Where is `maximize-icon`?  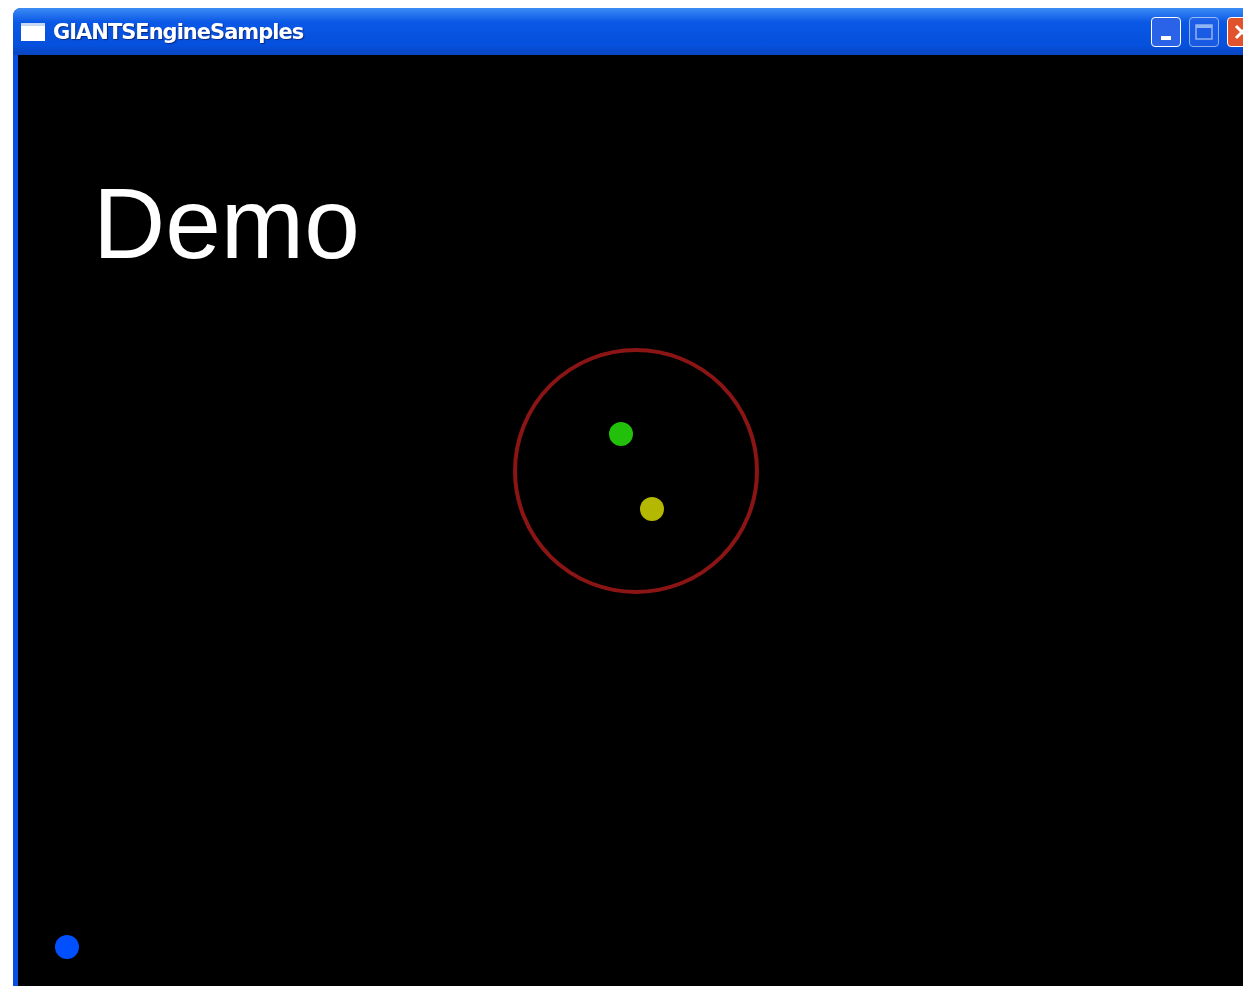
maximize-icon is located at coordinates (1204, 31).